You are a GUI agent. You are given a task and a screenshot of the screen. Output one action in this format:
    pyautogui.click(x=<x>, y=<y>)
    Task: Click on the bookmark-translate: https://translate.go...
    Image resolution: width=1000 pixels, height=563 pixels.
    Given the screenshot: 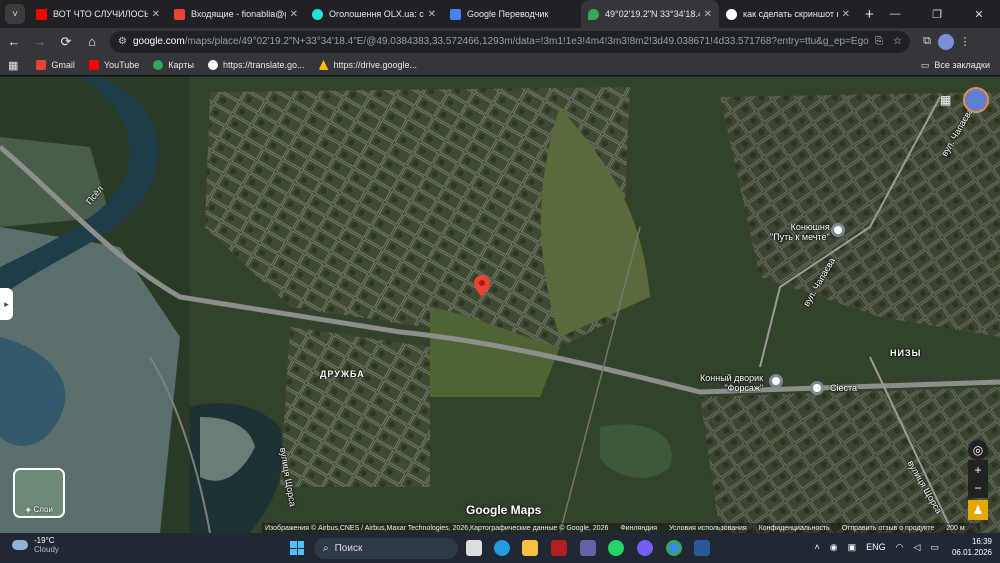 What is the action you would take?
    pyautogui.click(x=256, y=65)
    